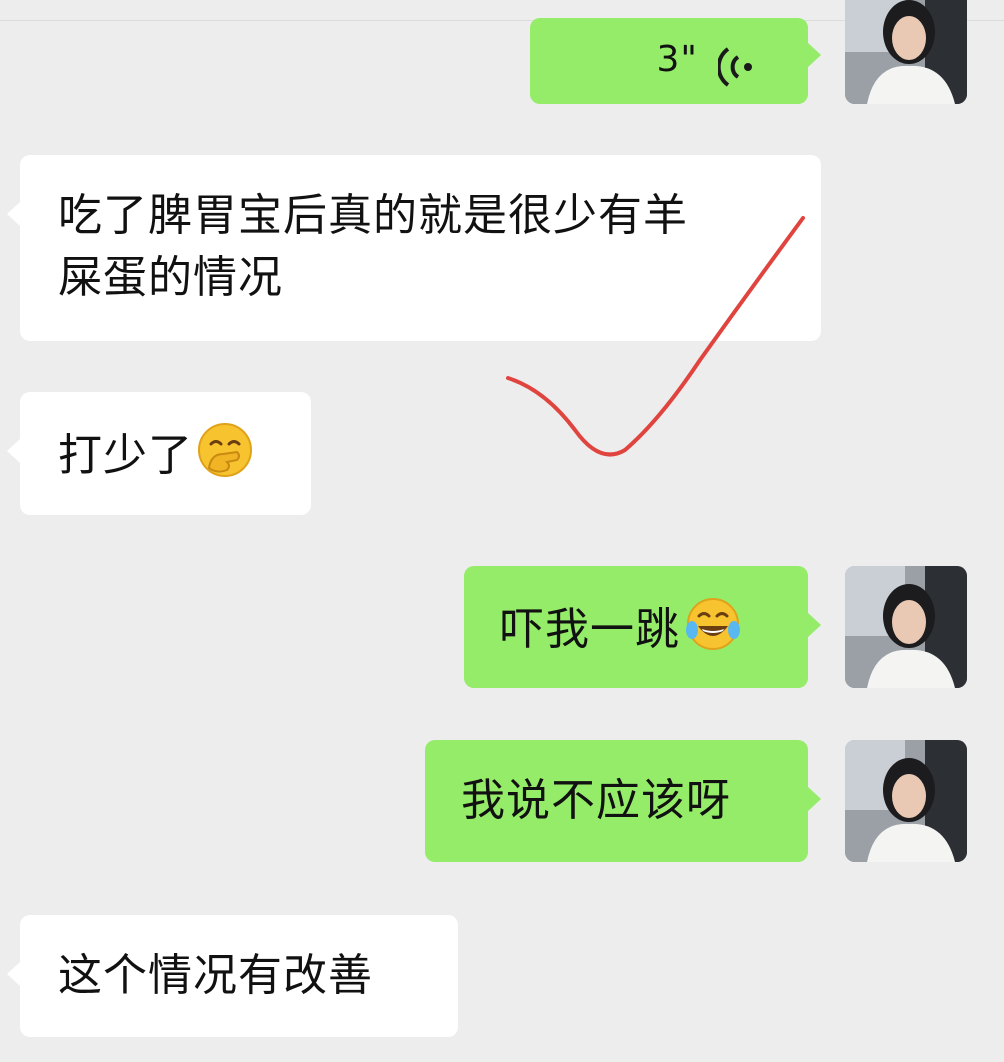 Image resolution: width=1004 pixels, height=1062 pixels. I want to click on message-text: 吓我一跳, so click(590, 629).